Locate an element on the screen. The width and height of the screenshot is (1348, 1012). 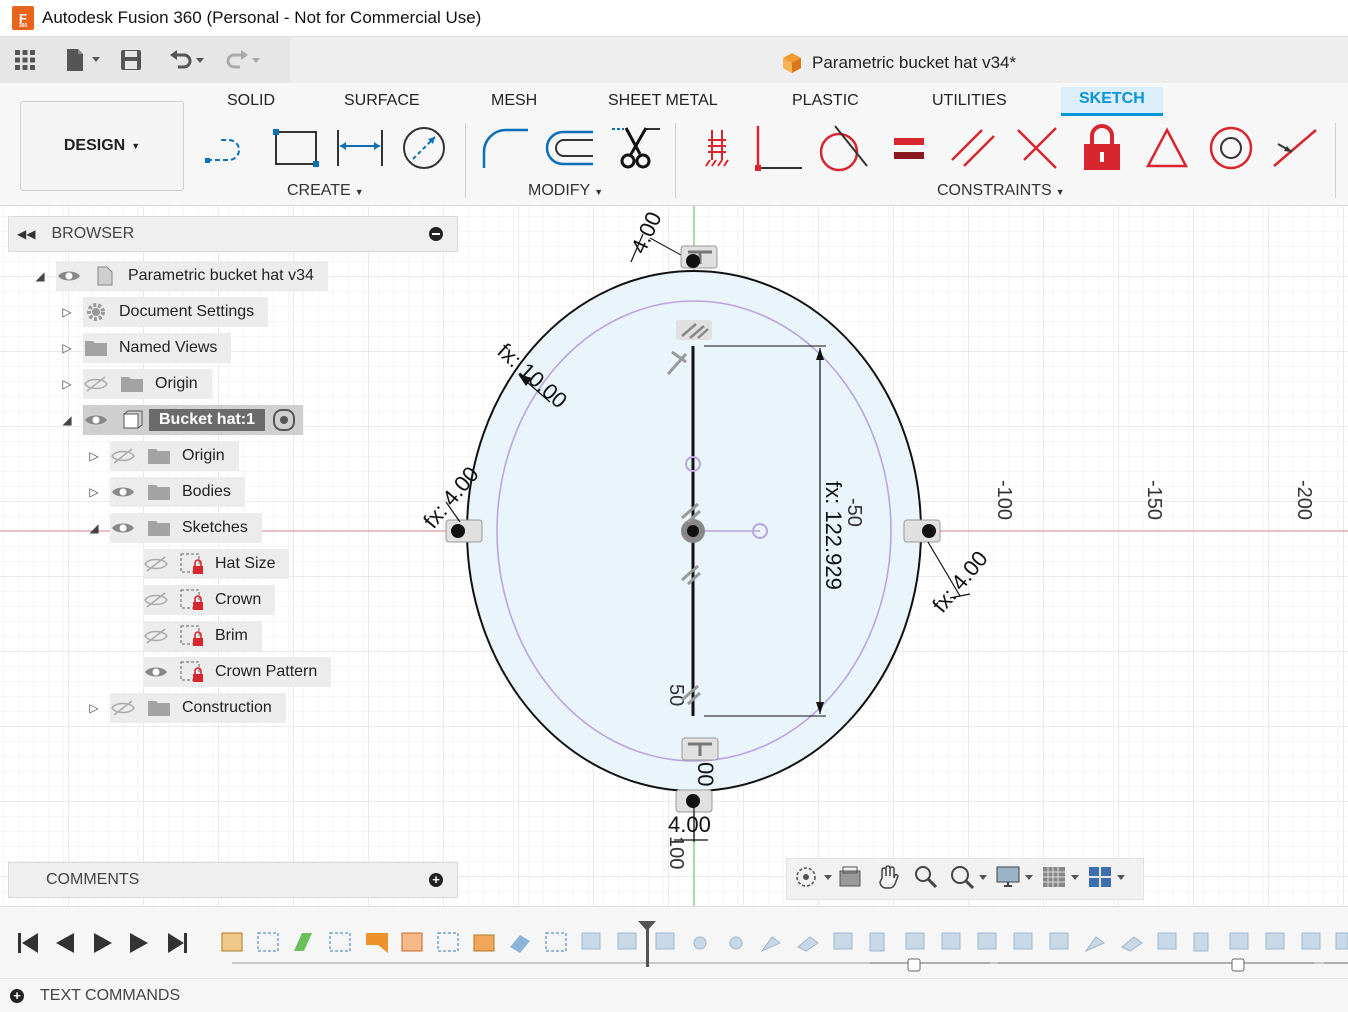
browser-panel-header: ◀◀ BROWSER is located at coordinates (233, 234).